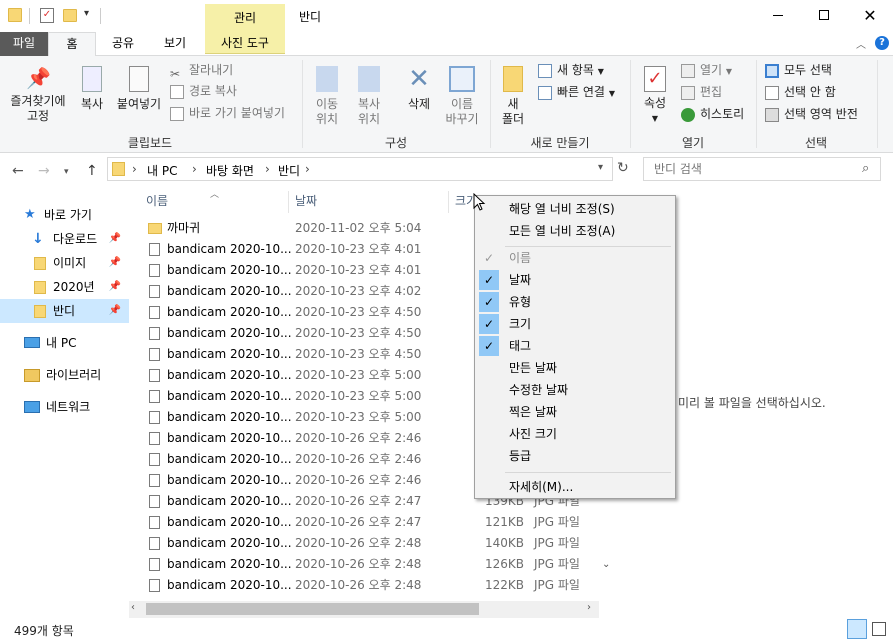 This screenshot has height=641, width=893. Describe the element at coordinates (288, 202) in the screenshot. I see `divider` at that location.